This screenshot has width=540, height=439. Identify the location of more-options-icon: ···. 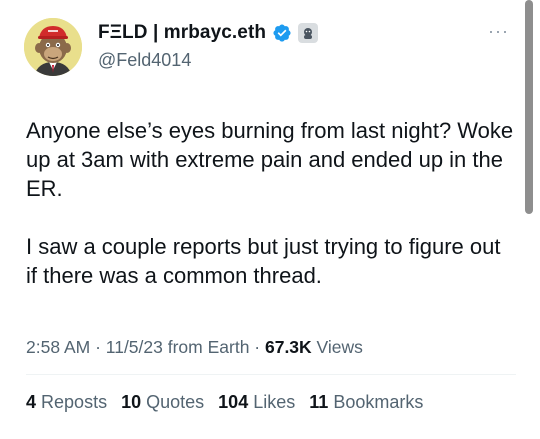
(498, 31).